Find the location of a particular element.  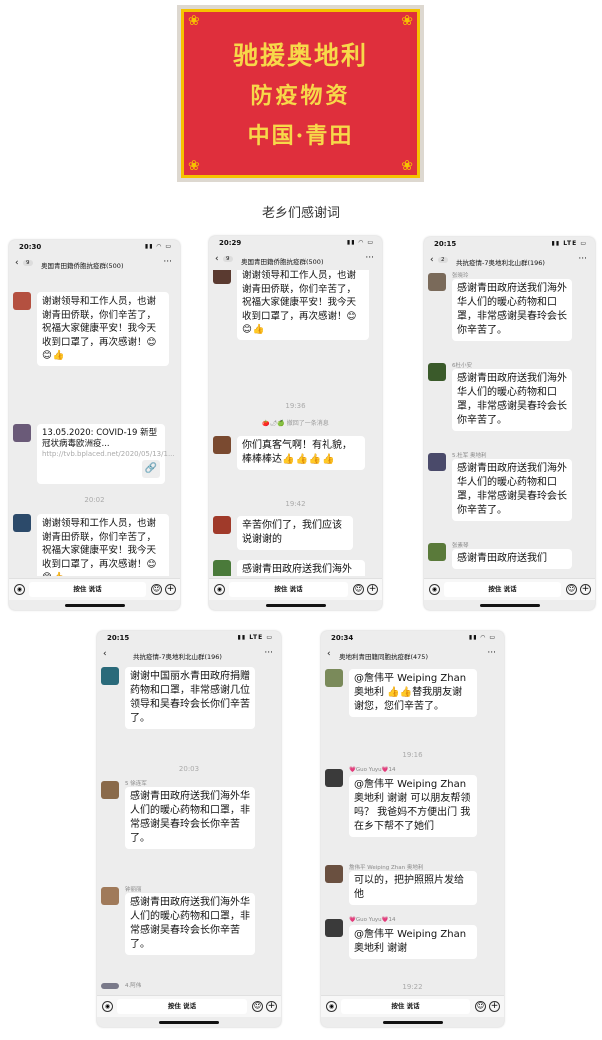

recall-notice: 🍅🌶🍏 撤回了一条消息 is located at coordinates (295, 423).